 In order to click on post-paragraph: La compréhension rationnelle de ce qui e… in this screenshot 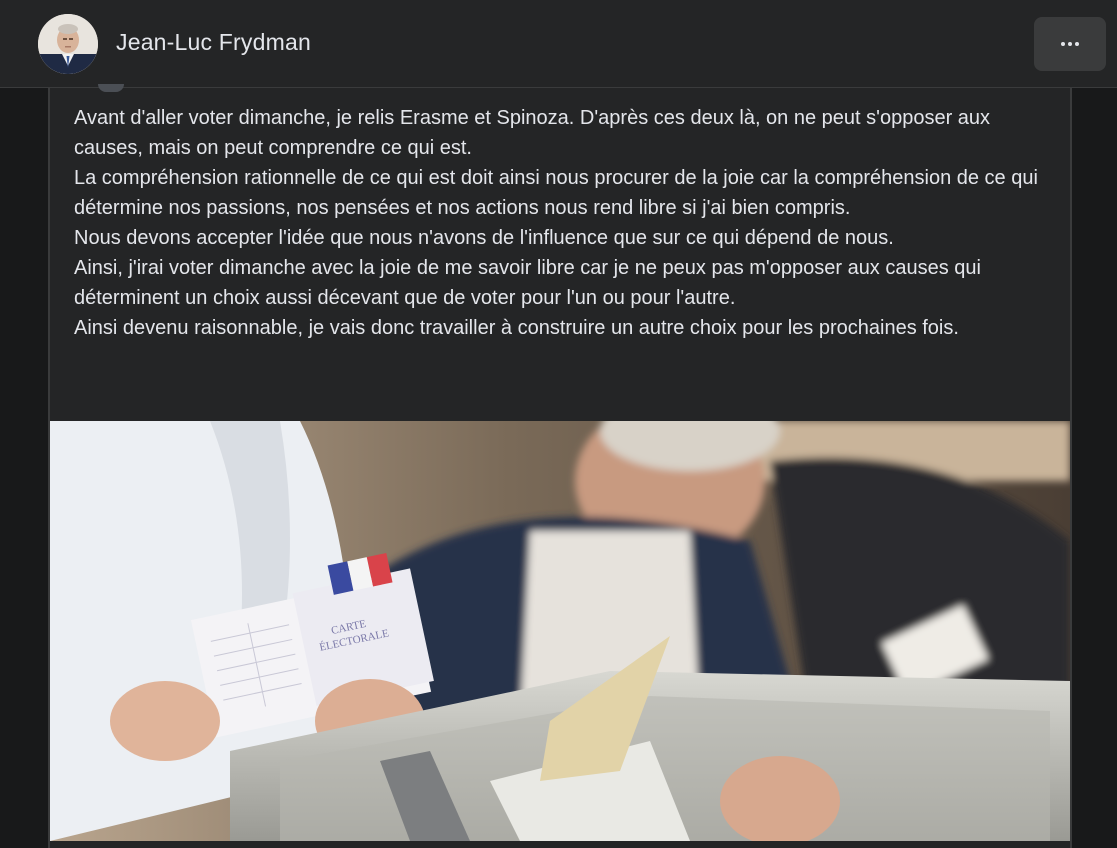, I will do `click(556, 193)`.